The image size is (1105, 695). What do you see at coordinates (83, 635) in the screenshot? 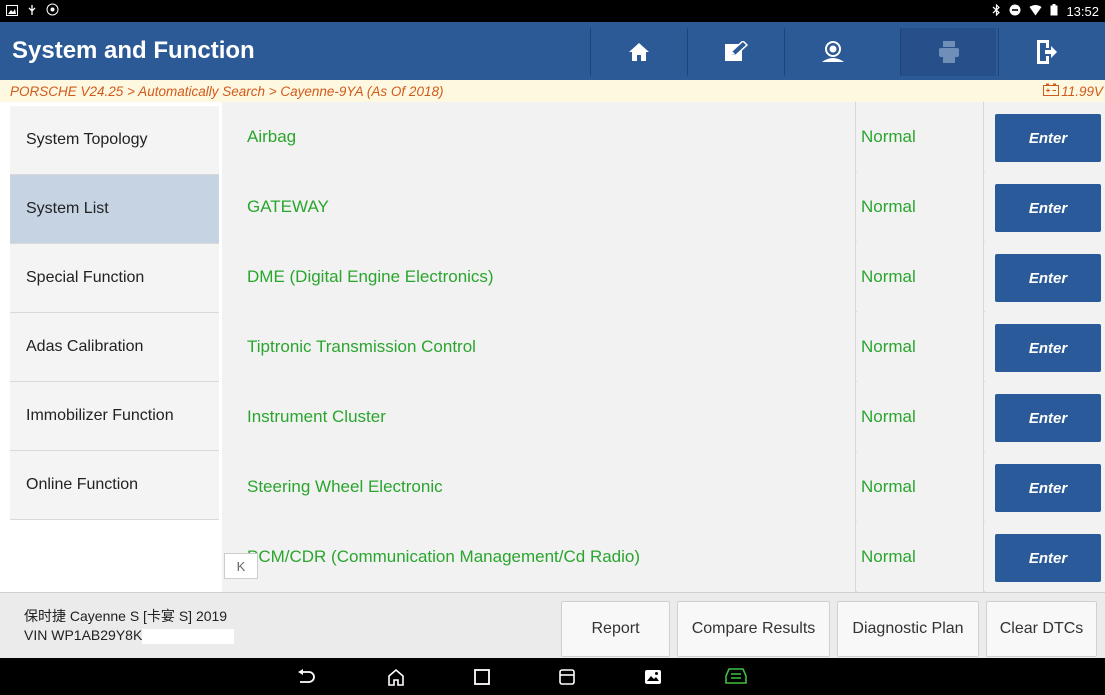
I see `vehicle-vin: VIN WP1AB29Y8K` at bounding box center [83, 635].